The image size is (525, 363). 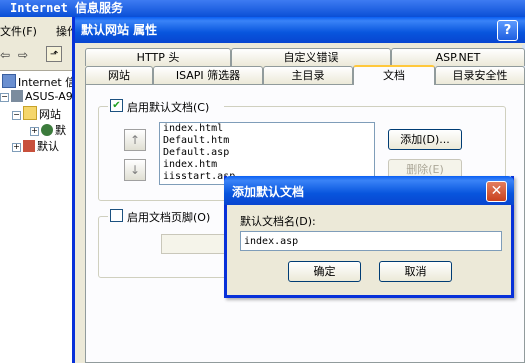 I want to click on arrow-down-icon: ↓, so click(x=135, y=170).